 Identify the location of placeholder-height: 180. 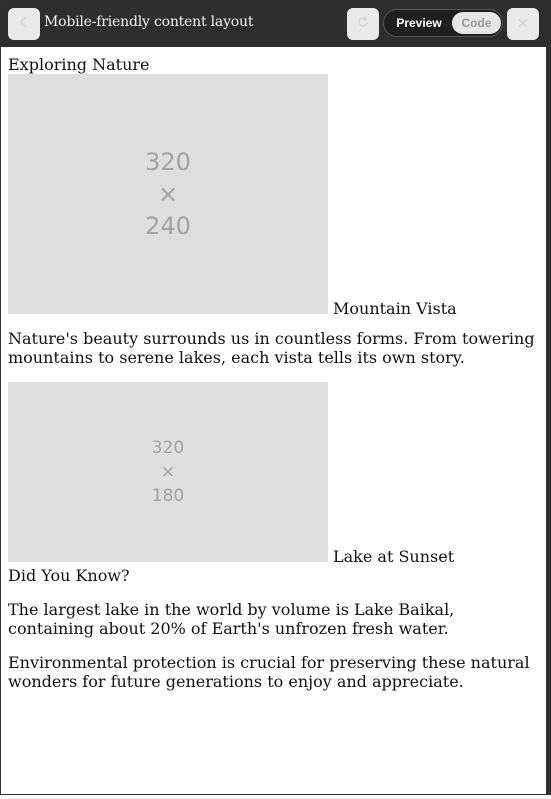
(168, 496).